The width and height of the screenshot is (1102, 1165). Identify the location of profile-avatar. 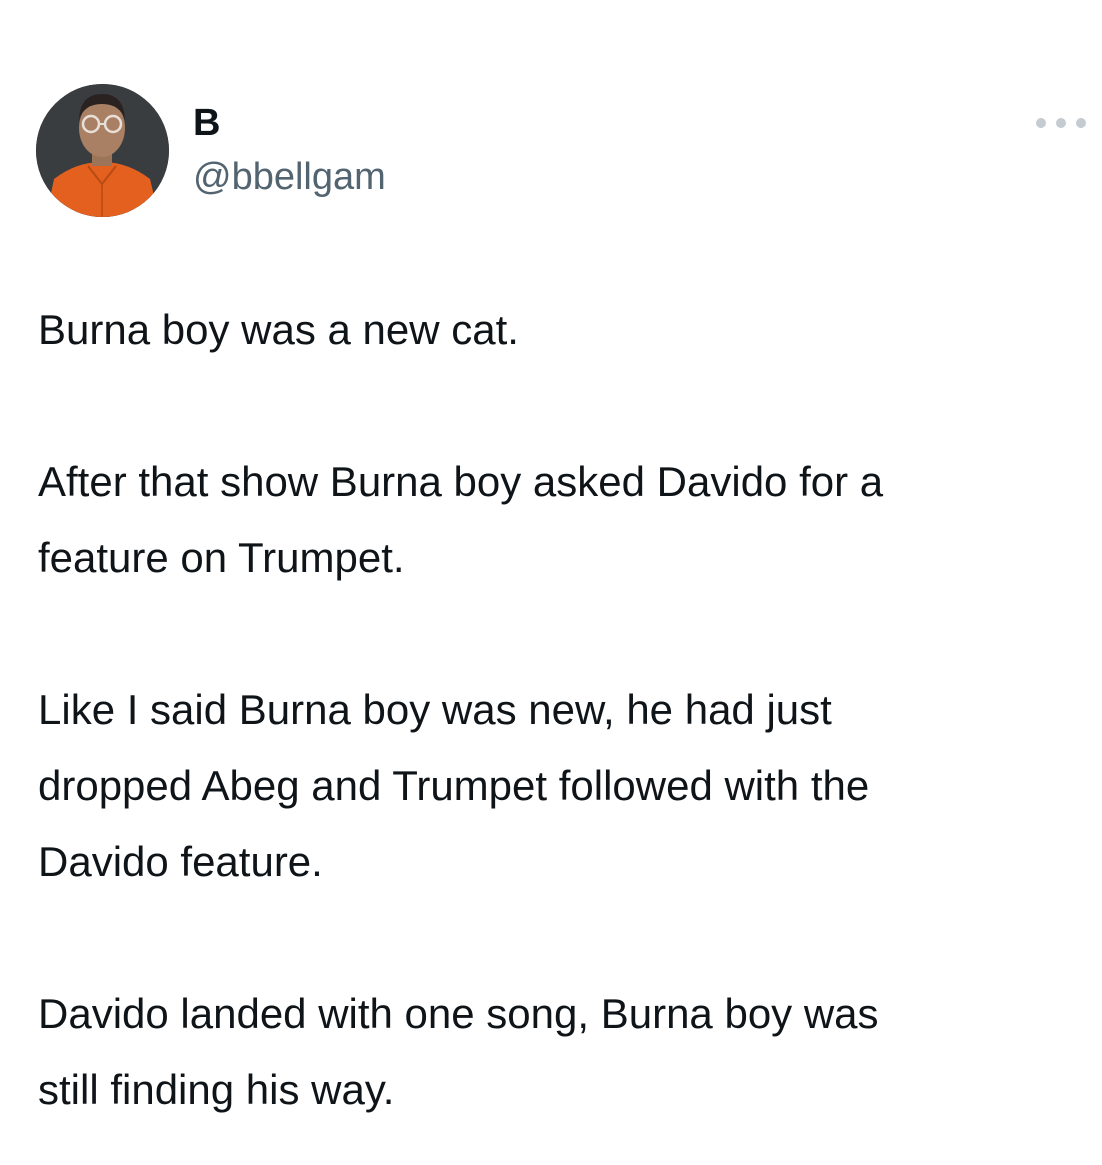
(102, 150).